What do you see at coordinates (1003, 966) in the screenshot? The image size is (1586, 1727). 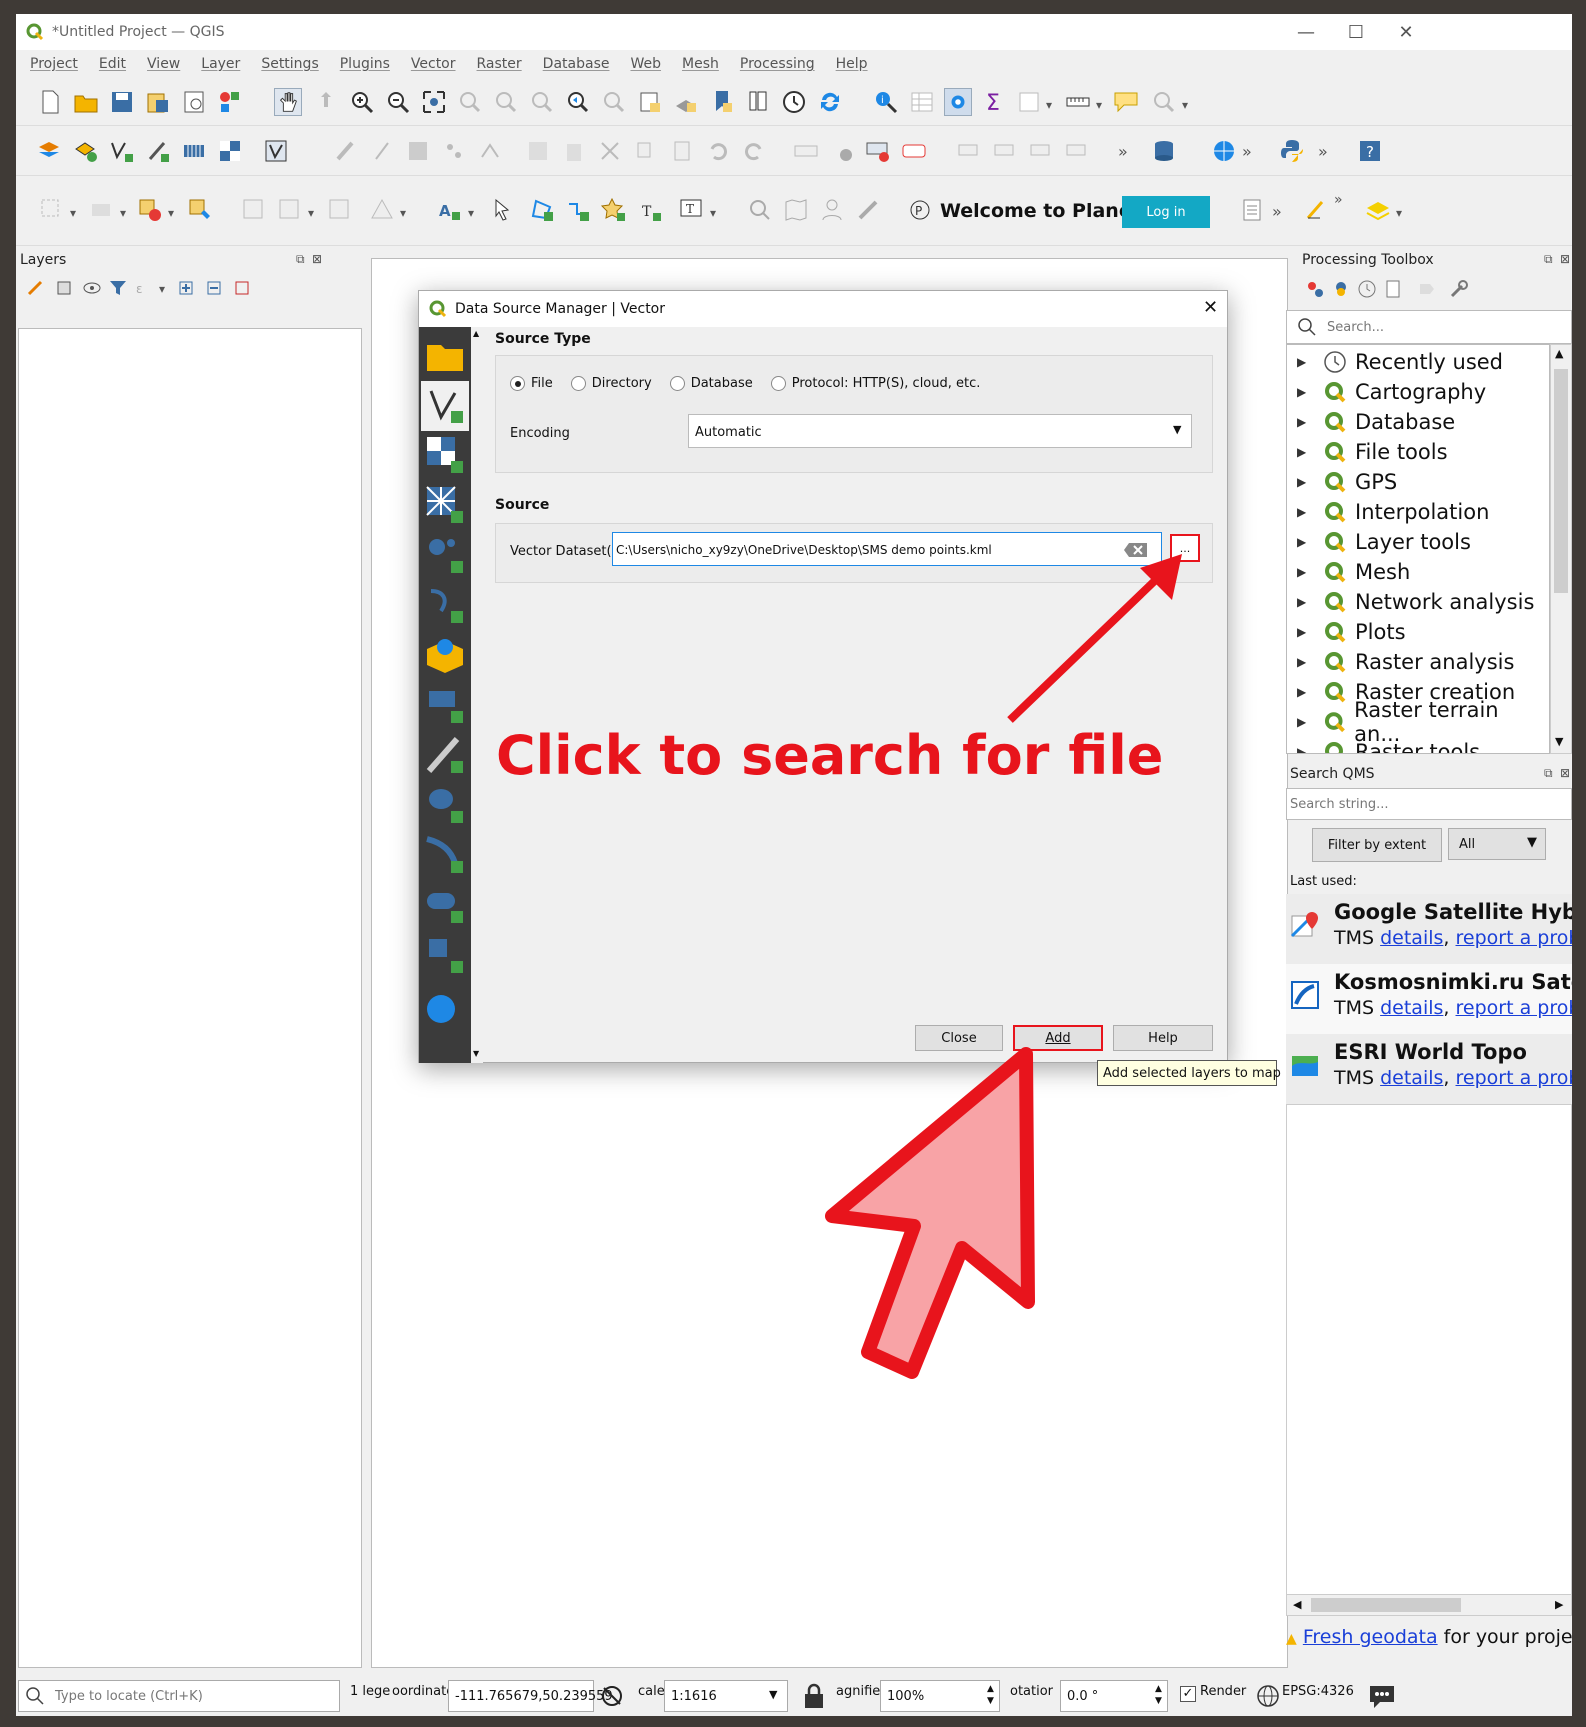 I see `annotation-overlay` at bounding box center [1003, 966].